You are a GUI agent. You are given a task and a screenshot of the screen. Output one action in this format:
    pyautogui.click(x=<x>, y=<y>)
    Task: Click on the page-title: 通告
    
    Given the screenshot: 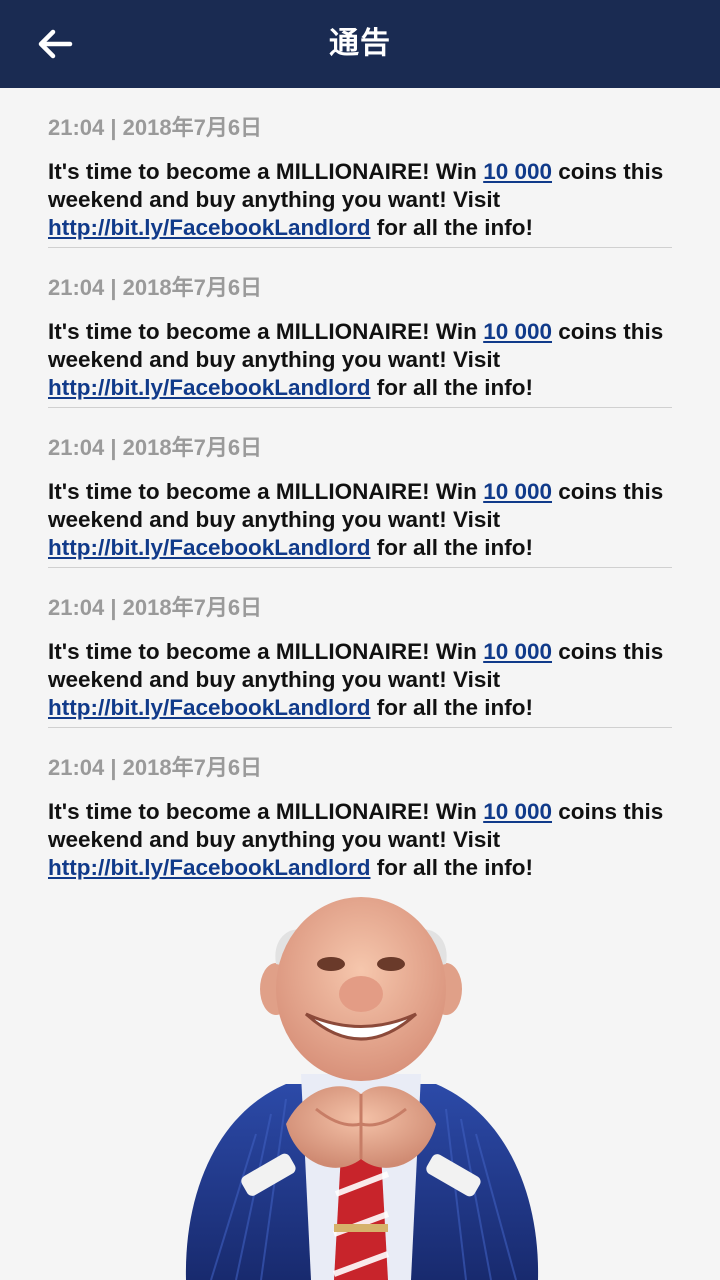 What is the action you would take?
    pyautogui.click(x=360, y=43)
    